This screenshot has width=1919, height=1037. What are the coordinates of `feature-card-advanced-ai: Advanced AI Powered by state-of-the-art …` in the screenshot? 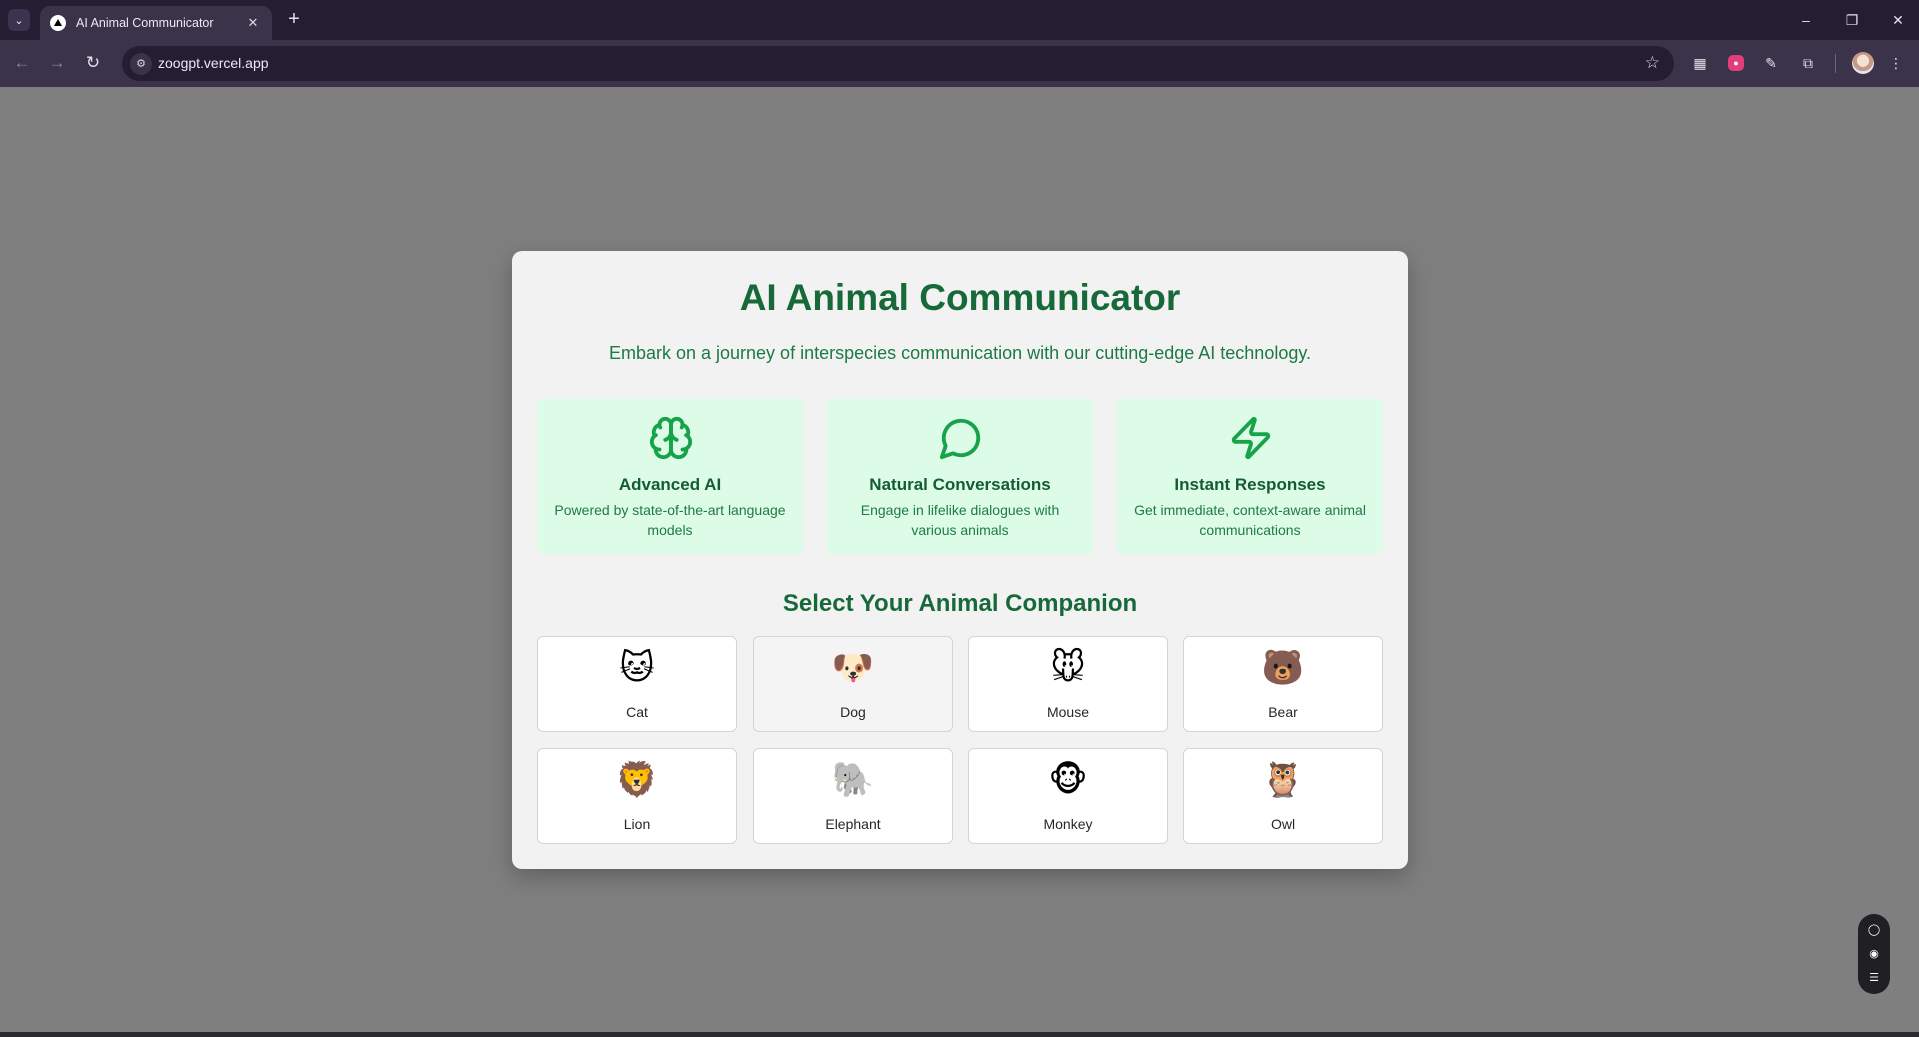 It's located at (670, 476).